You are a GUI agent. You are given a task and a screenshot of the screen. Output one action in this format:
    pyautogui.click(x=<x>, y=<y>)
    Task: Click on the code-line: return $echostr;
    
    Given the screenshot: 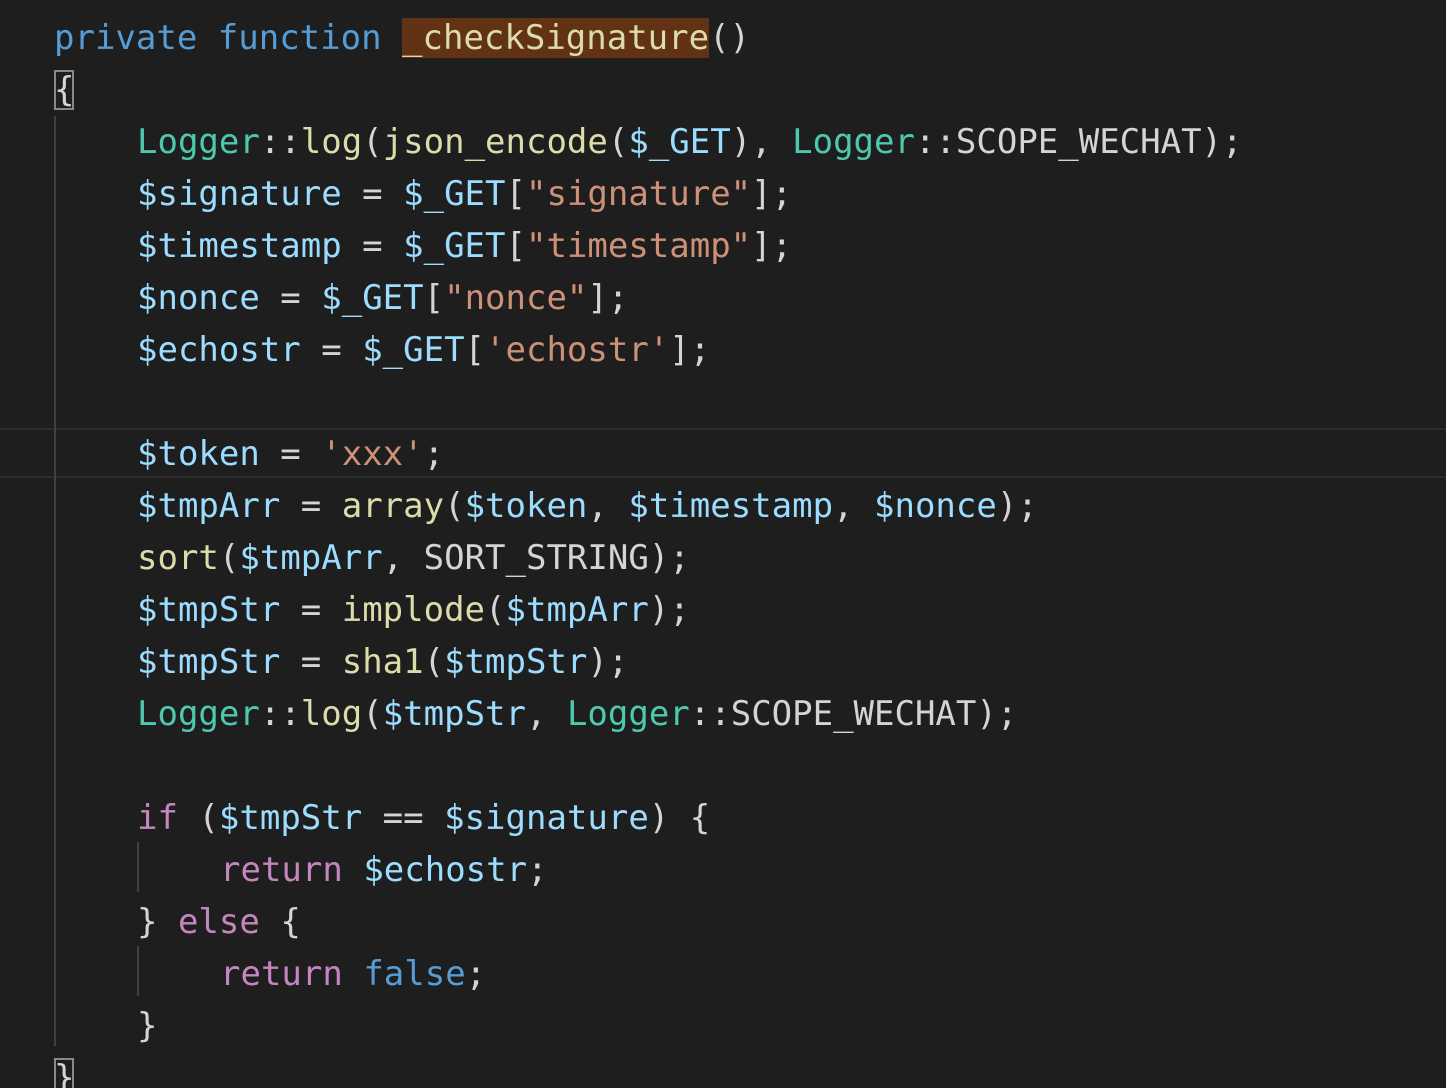 What is the action you would take?
    pyautogui.click(x=384, y=870)
    